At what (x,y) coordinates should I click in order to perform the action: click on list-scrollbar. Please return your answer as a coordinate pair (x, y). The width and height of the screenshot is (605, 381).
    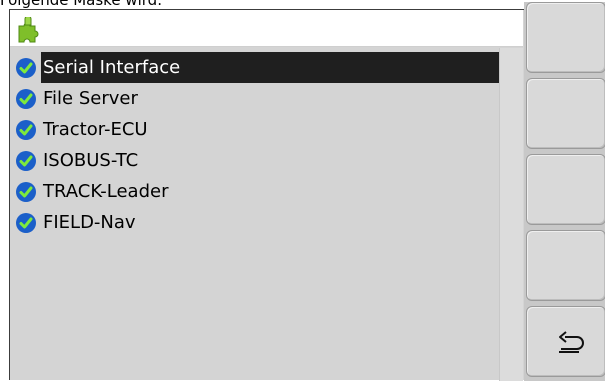
    Looking at the image, I should click on (511, 214).